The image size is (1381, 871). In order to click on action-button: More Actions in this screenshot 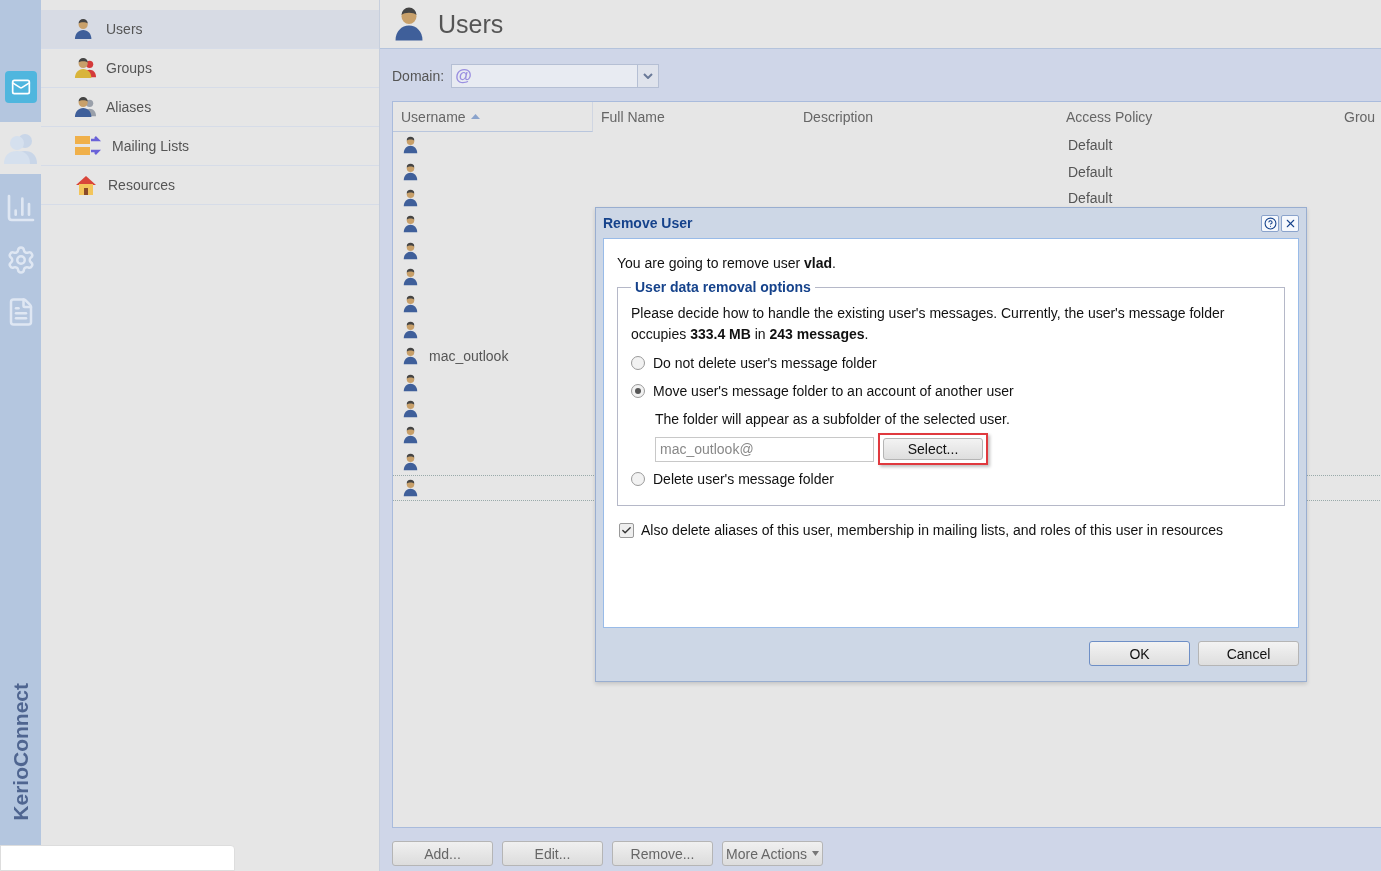, I will do `click(772, 853)`.